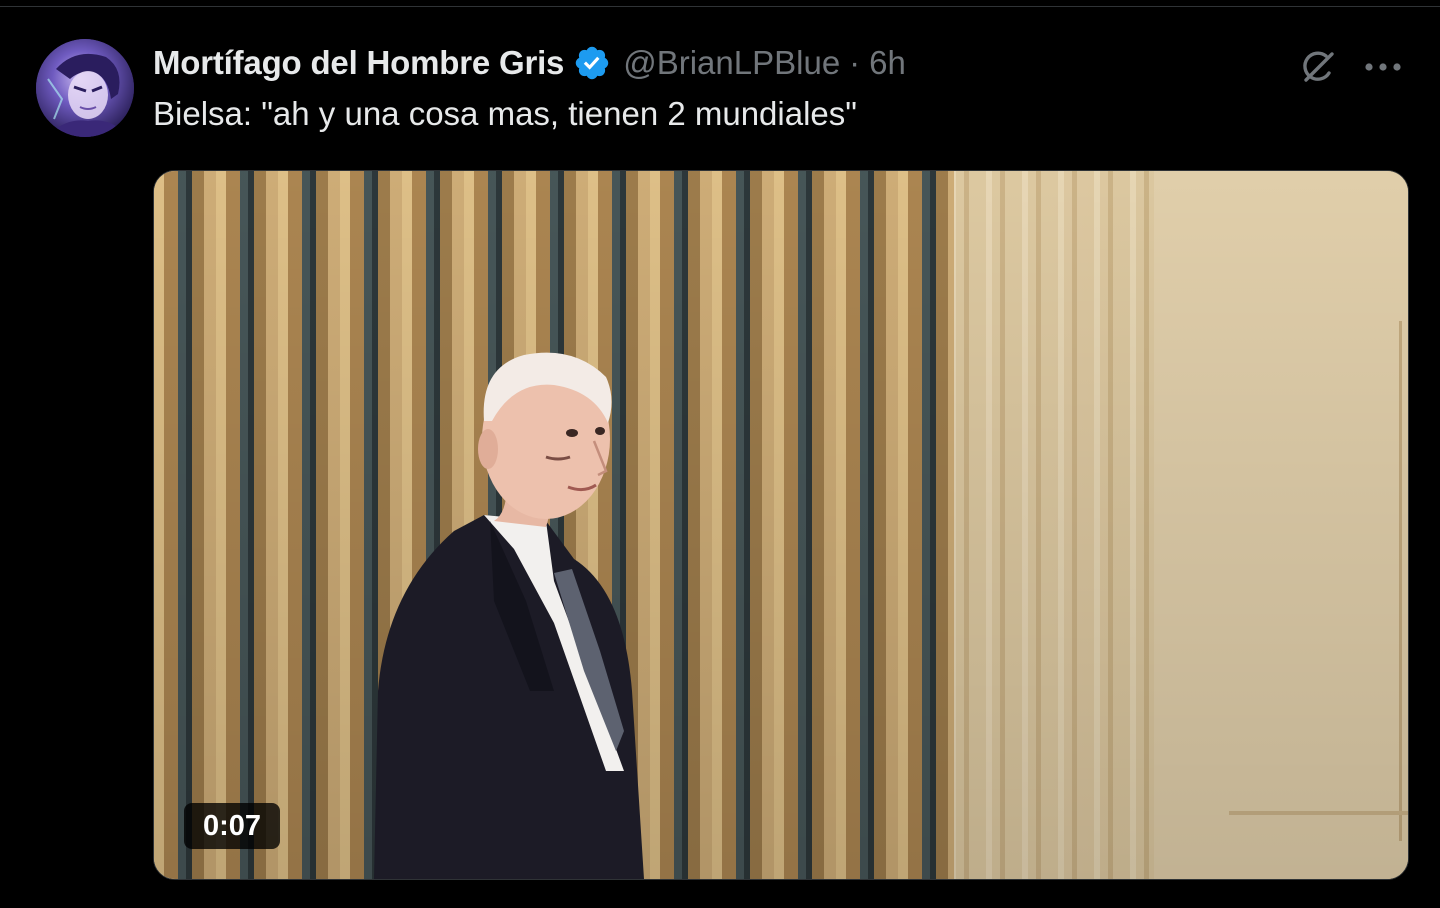  Describe the element at coordinates (887, 63) in the screenshot. I see `timestamp: 6h` at that location.